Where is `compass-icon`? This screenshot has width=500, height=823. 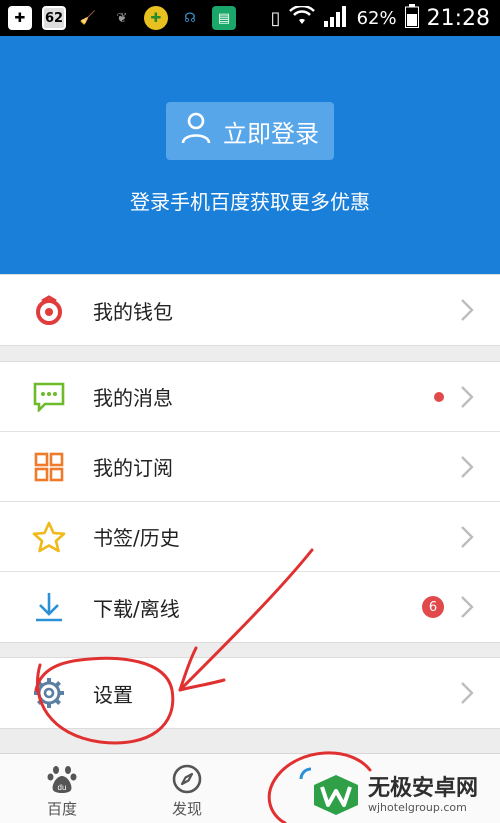 compass-icon is located at coordinates (187, 779).